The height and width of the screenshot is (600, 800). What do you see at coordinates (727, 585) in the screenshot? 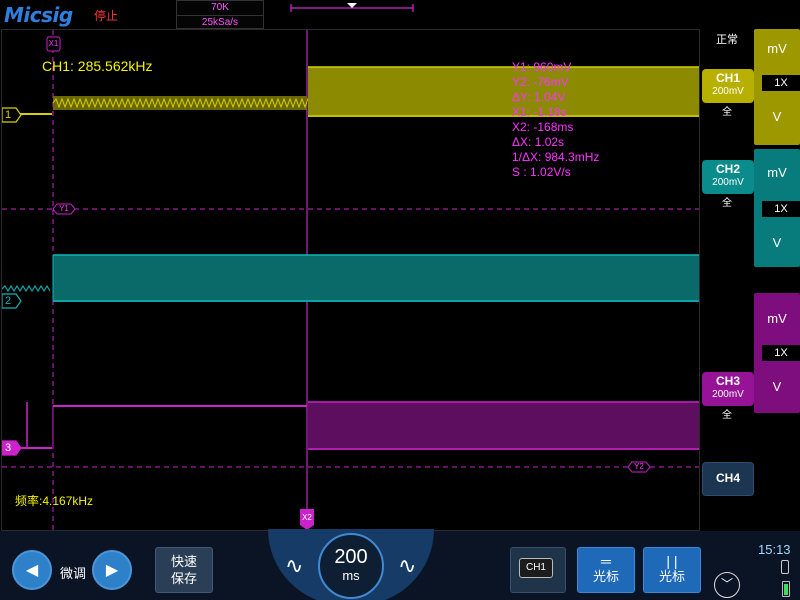
I see `collapse-chevron-icon: ﹀` at bounding box center [727, 585].